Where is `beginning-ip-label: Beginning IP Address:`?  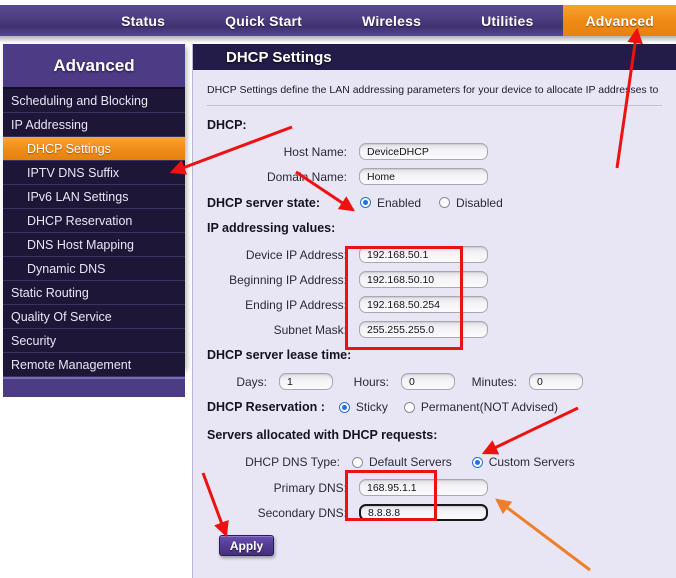 beginning-ip-label: Beginning IP Address: is located at coordinates (288, 279).